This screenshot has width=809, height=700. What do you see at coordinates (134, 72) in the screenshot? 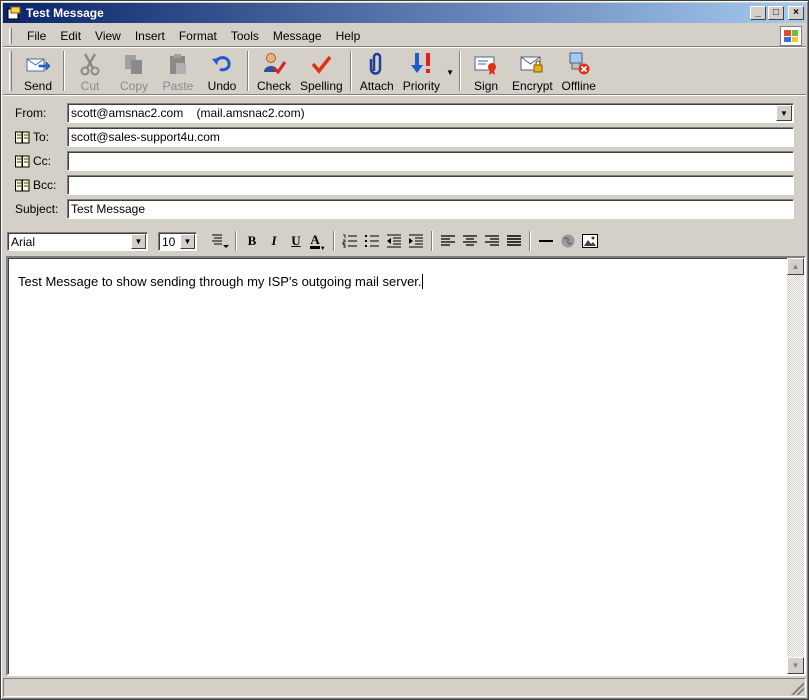
I see `copy-button: Copy` at bounding box center [134, 72].